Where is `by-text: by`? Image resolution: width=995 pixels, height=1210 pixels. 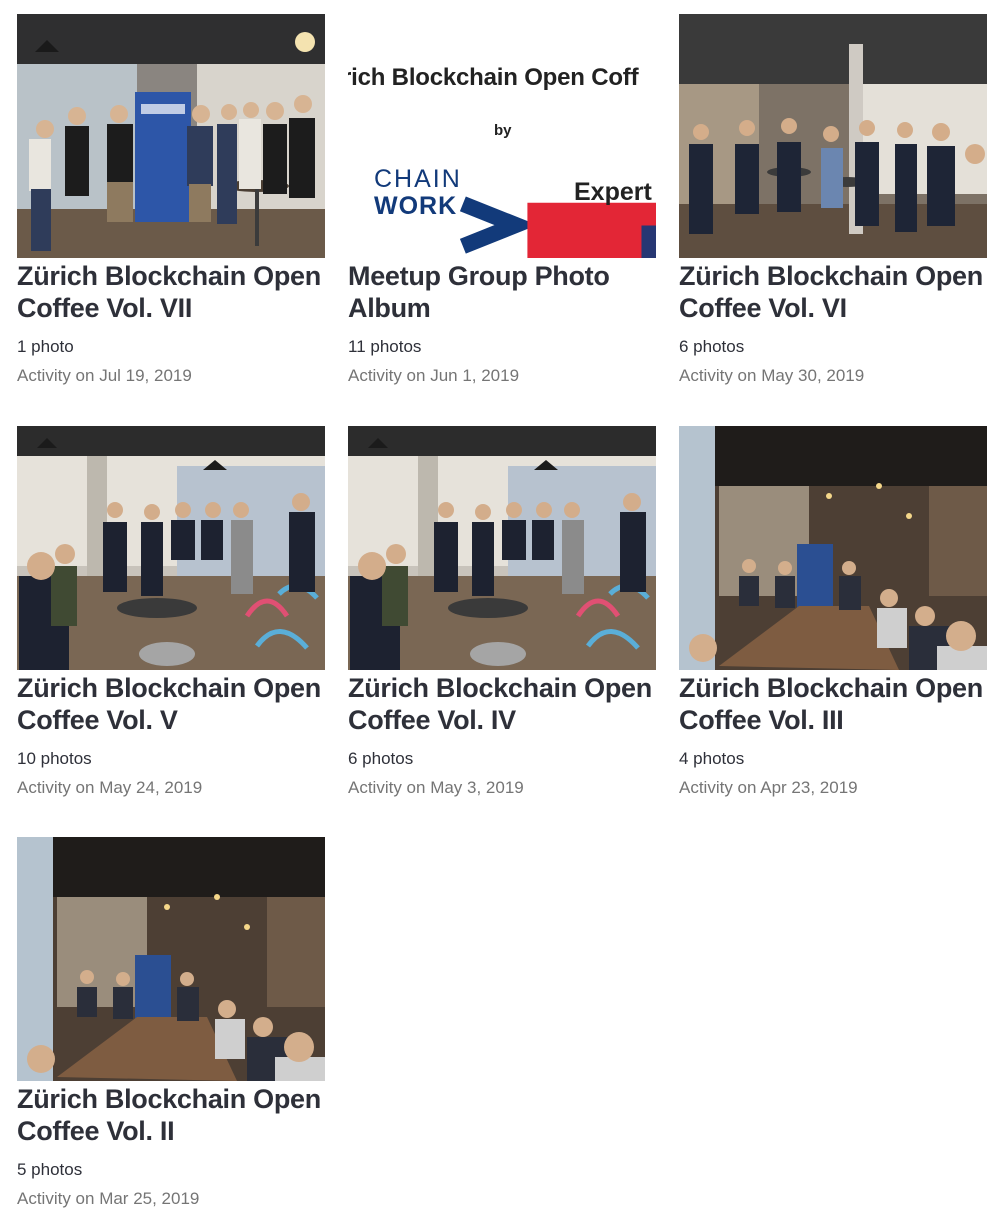 by-text: by is located at coordinates (503, 130).